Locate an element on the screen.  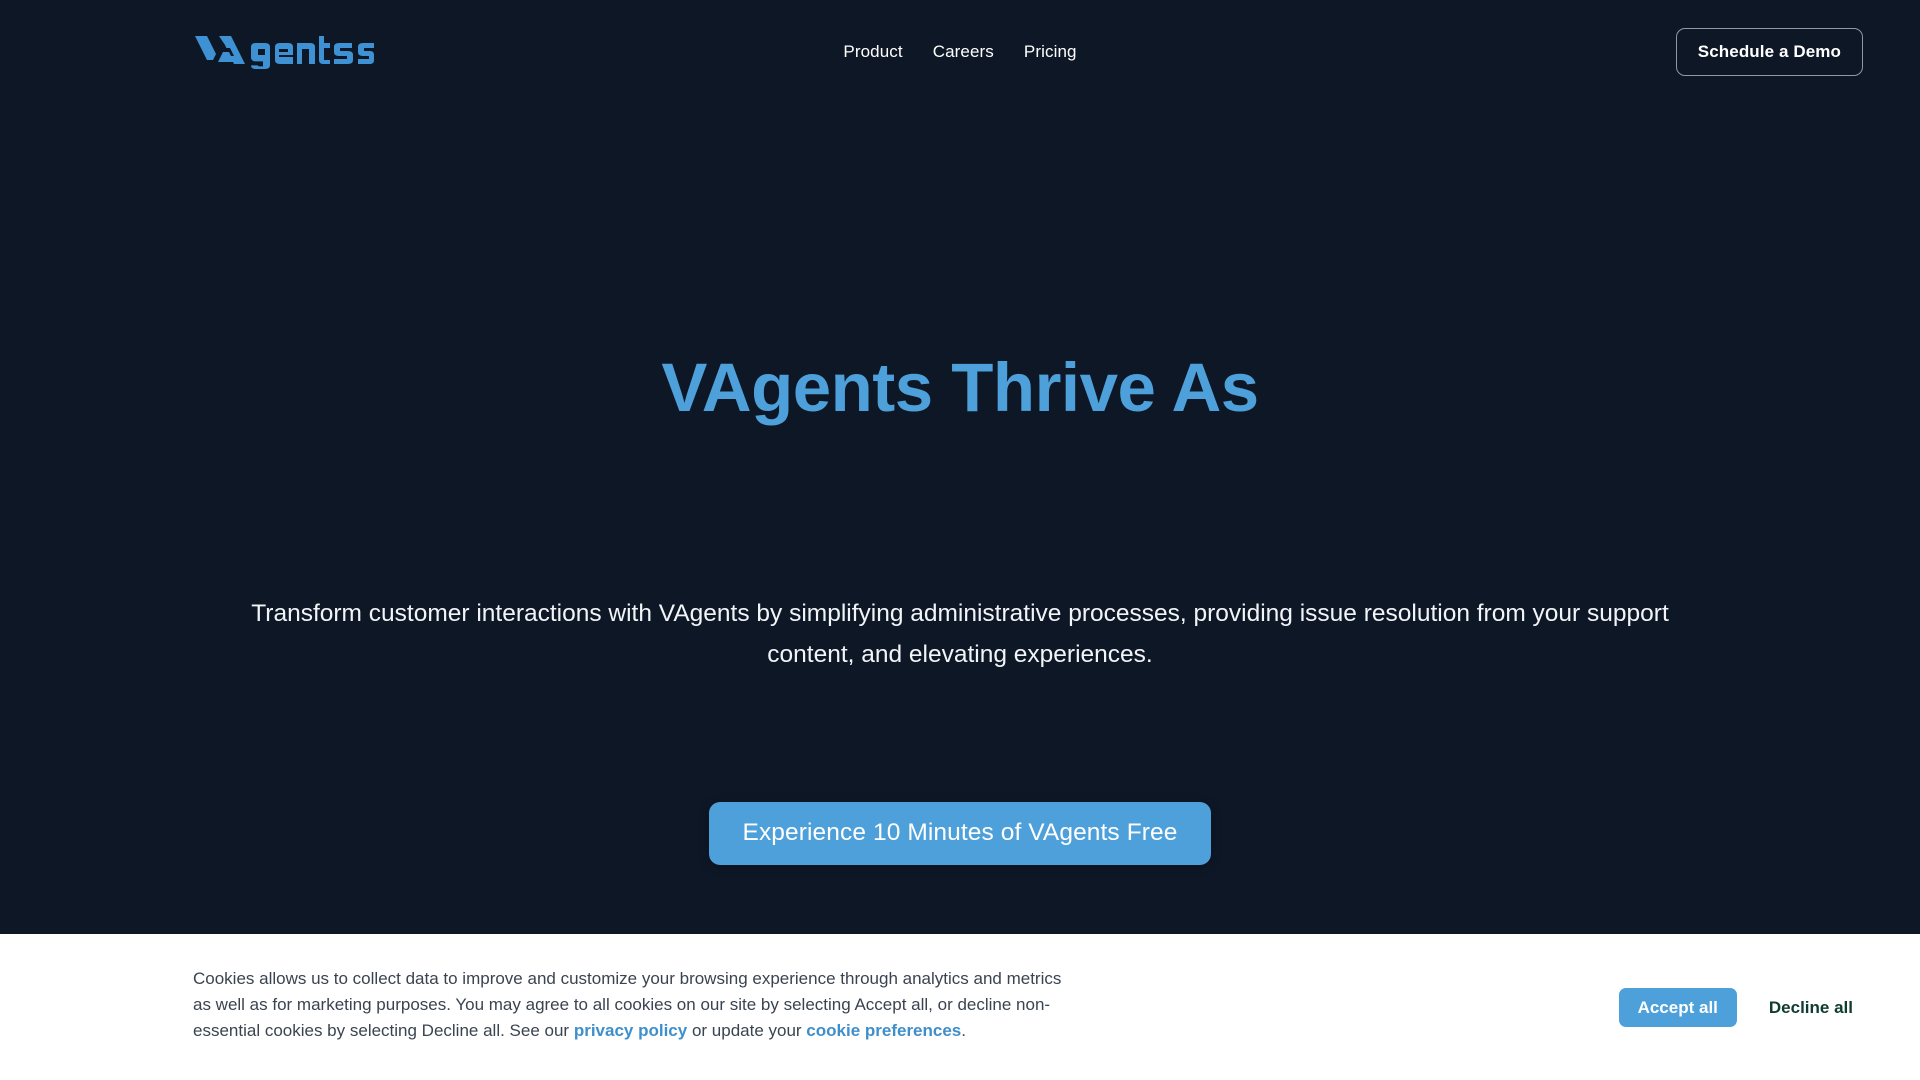
brand-logo-link is located at coordinates (285, 52).